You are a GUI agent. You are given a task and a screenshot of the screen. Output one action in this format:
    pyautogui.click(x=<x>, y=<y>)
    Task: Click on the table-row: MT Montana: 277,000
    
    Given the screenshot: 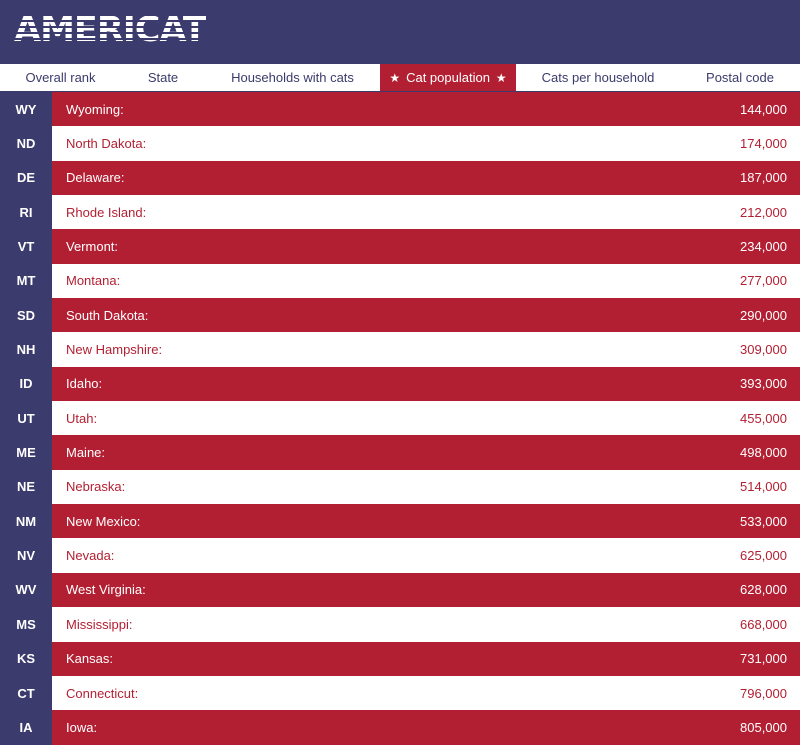 What is the action you would take?
    pyautogui.click(x=400, y=281)
    